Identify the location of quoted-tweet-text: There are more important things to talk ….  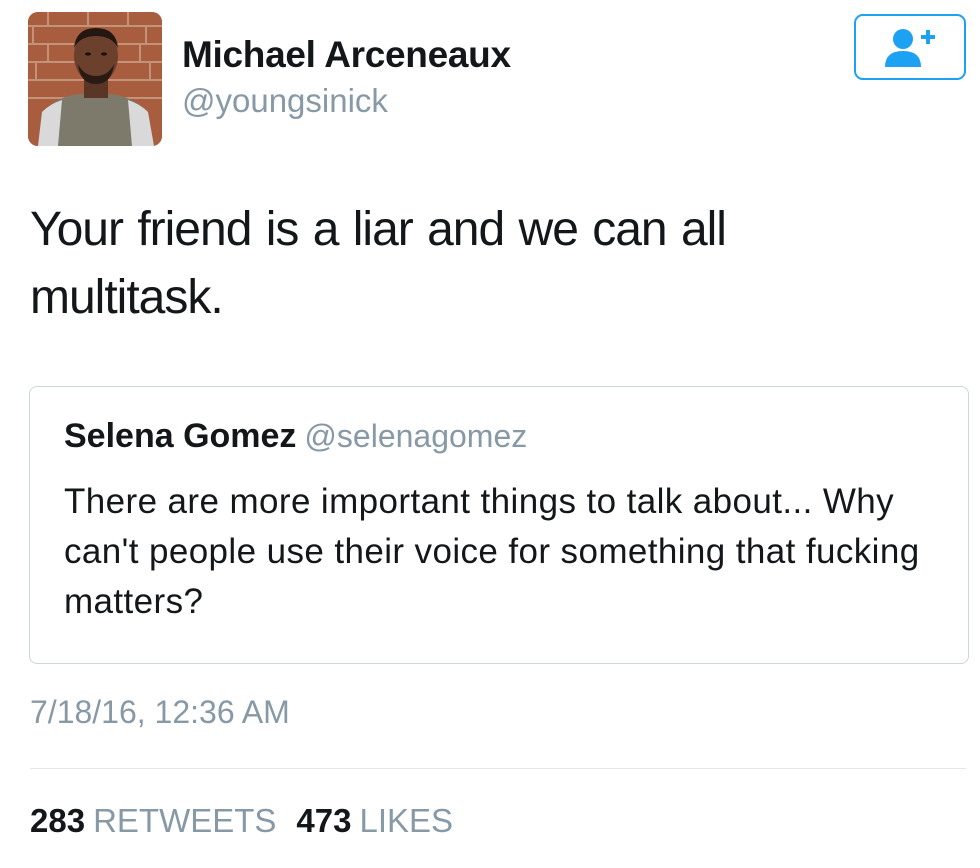
(492, 551).